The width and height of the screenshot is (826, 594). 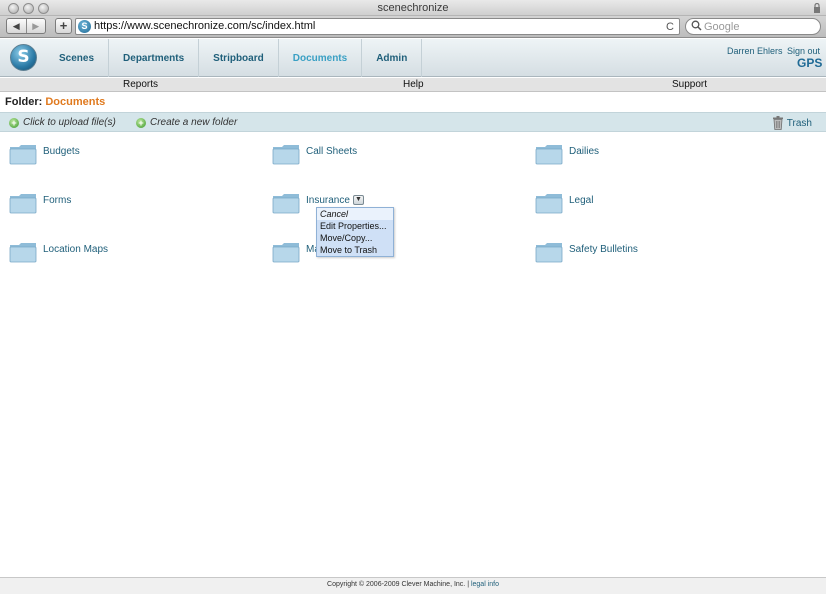 I want to click on forward-button: ▶, so click(x=35, y=26).